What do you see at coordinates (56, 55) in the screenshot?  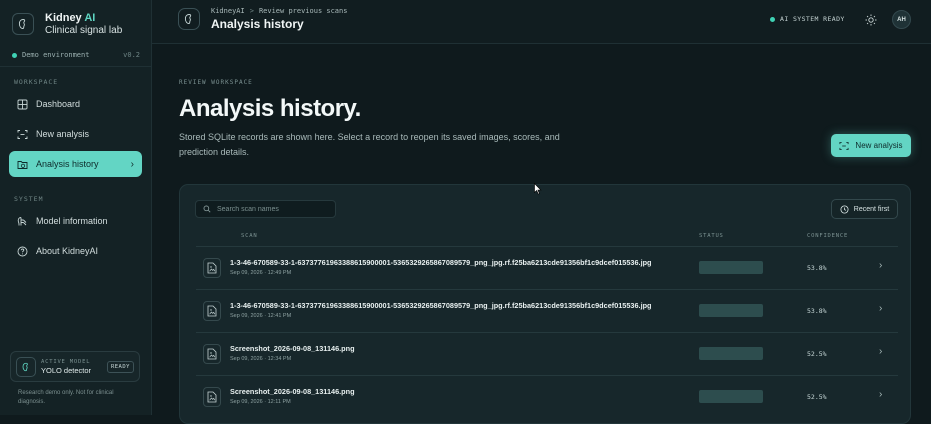 I see `environment-label: Demo environment` at bounding box center [56, 55].